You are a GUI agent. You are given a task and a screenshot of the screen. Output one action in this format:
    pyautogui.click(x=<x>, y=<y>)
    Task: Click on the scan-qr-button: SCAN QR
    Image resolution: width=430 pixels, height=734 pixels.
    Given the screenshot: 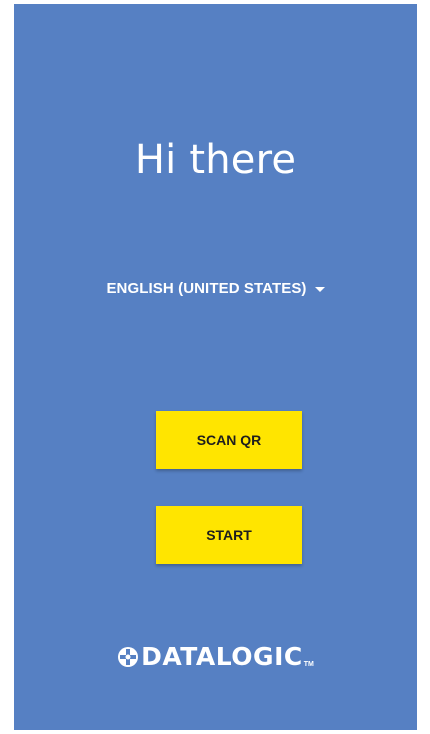 What is the action you would take?
    pyautogui.click(x=229, y=440)
    